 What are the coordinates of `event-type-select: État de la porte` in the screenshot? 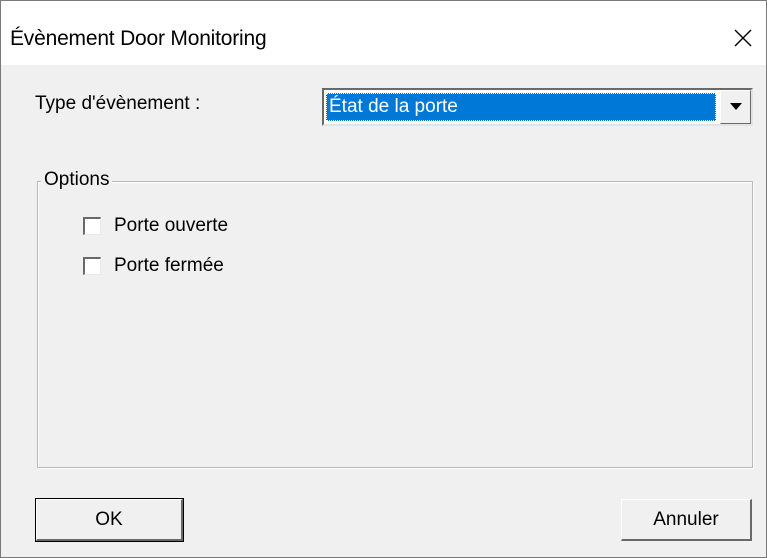 It's located at (537, 107).